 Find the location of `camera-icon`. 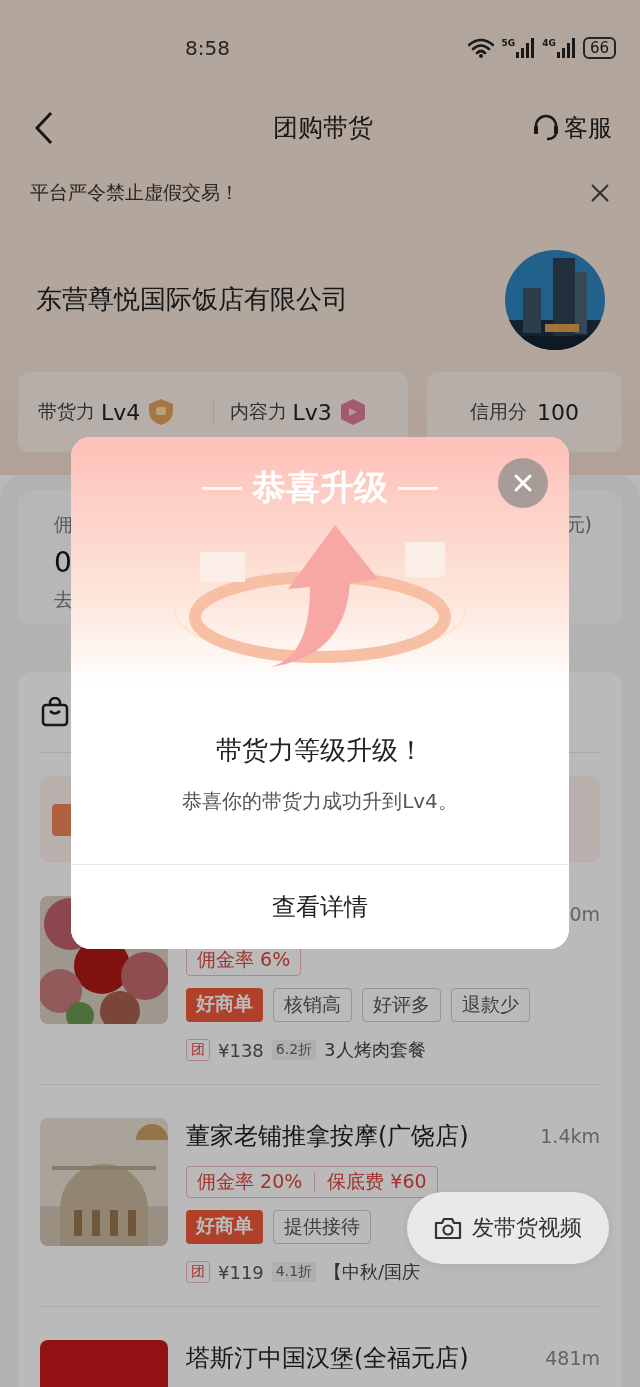

camera-icon is located at coordinates (448, 1228).